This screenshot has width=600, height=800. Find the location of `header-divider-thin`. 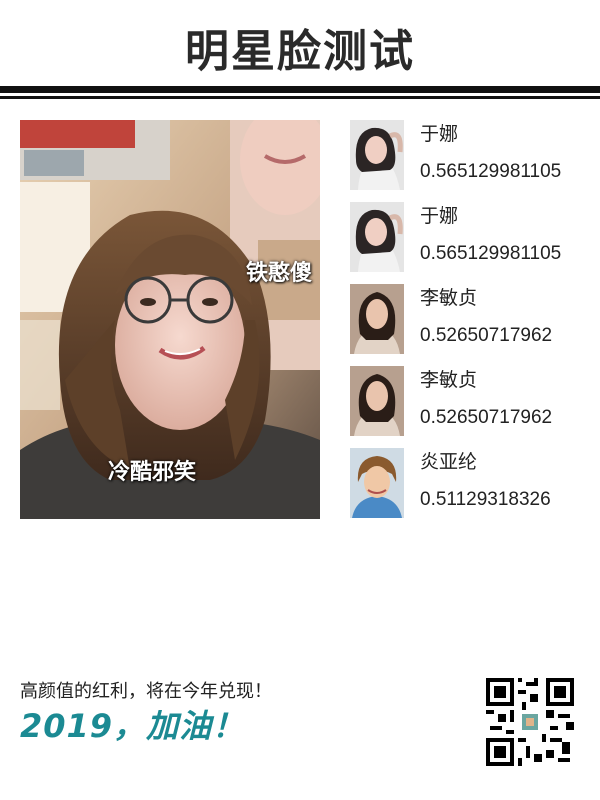

header-divider-thin is located at coordinates (300, 97).